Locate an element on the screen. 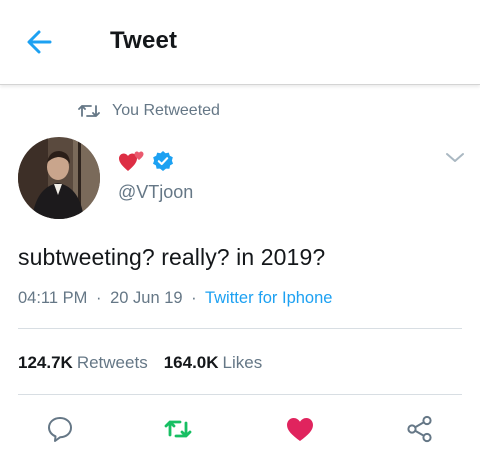  tweet-date: 20 Jun 19 is located at coordinates (146, 298).